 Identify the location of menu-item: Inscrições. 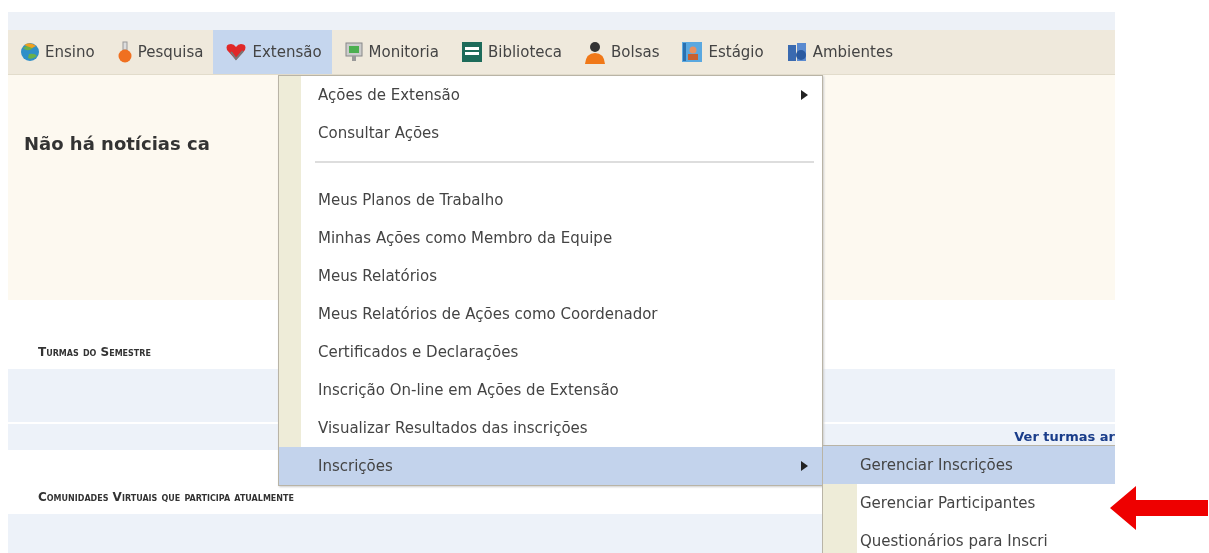
(550, 466).